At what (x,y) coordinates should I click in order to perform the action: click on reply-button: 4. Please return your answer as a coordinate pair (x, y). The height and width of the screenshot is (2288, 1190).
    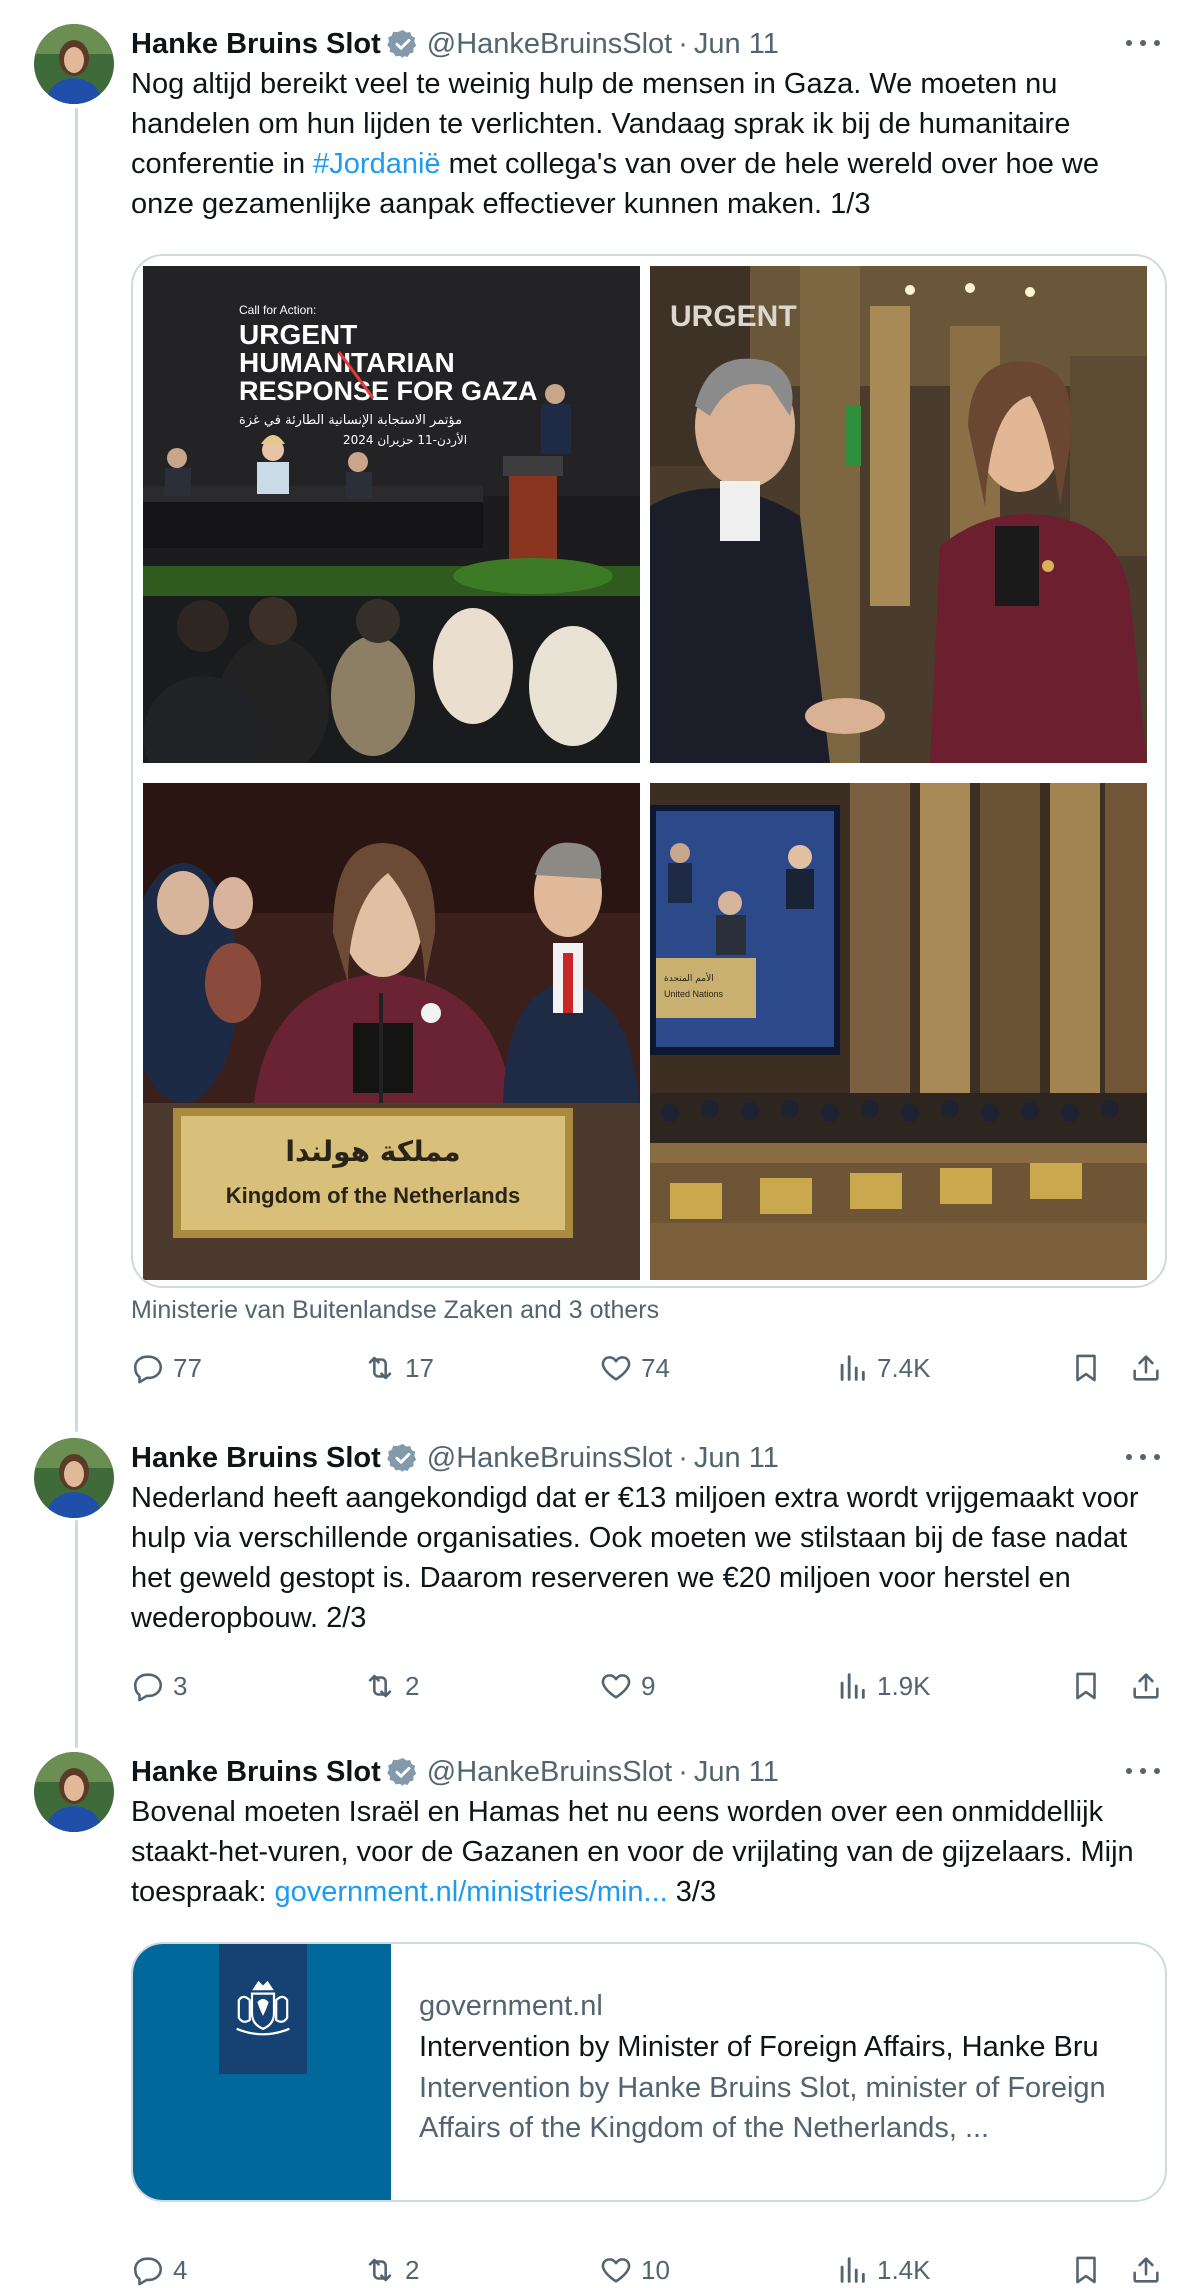
    Looking at the image, I should click on (159, 2269).